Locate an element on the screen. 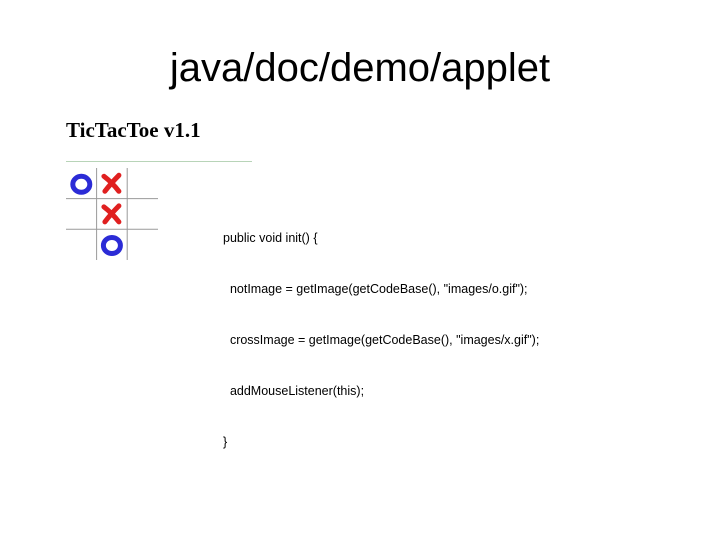  code-line: public void init() { is located at coordinates (270, 238).